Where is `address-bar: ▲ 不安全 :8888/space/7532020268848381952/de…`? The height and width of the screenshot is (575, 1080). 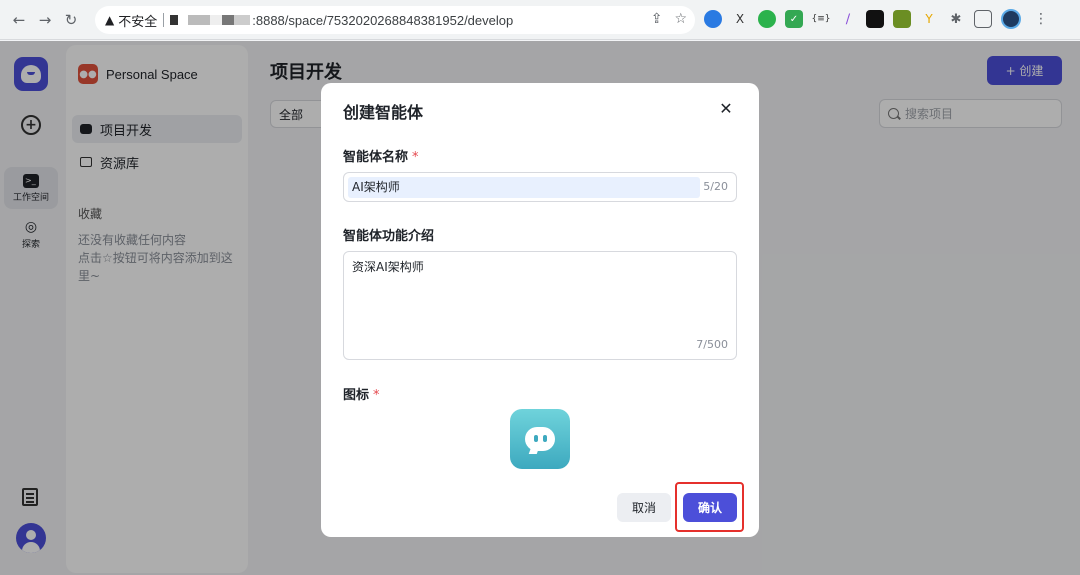 address-bar: ▲ 不安全 :8888/space/7532020268848381952/de… is located at coordinates (395, 20).